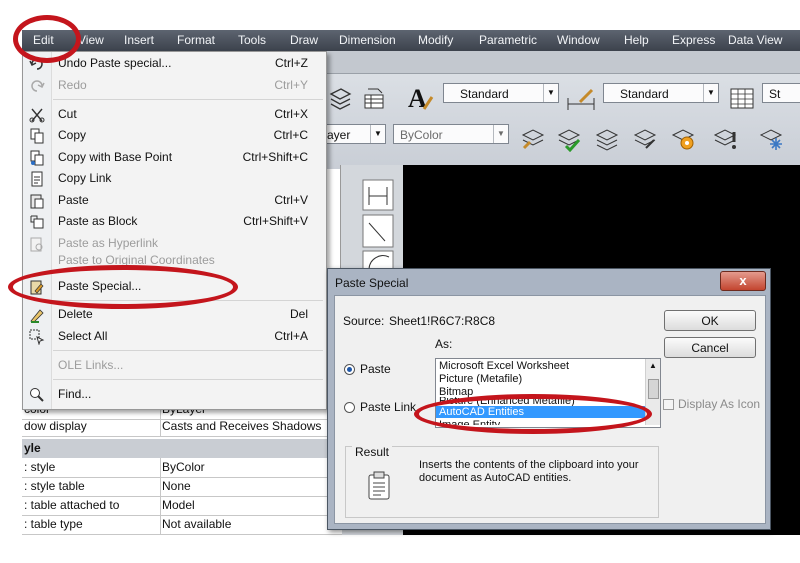 Image resolution: width=800 pixels, height=563 pixels. I want to click on menu-data-view: Data View, so click(755, 40).